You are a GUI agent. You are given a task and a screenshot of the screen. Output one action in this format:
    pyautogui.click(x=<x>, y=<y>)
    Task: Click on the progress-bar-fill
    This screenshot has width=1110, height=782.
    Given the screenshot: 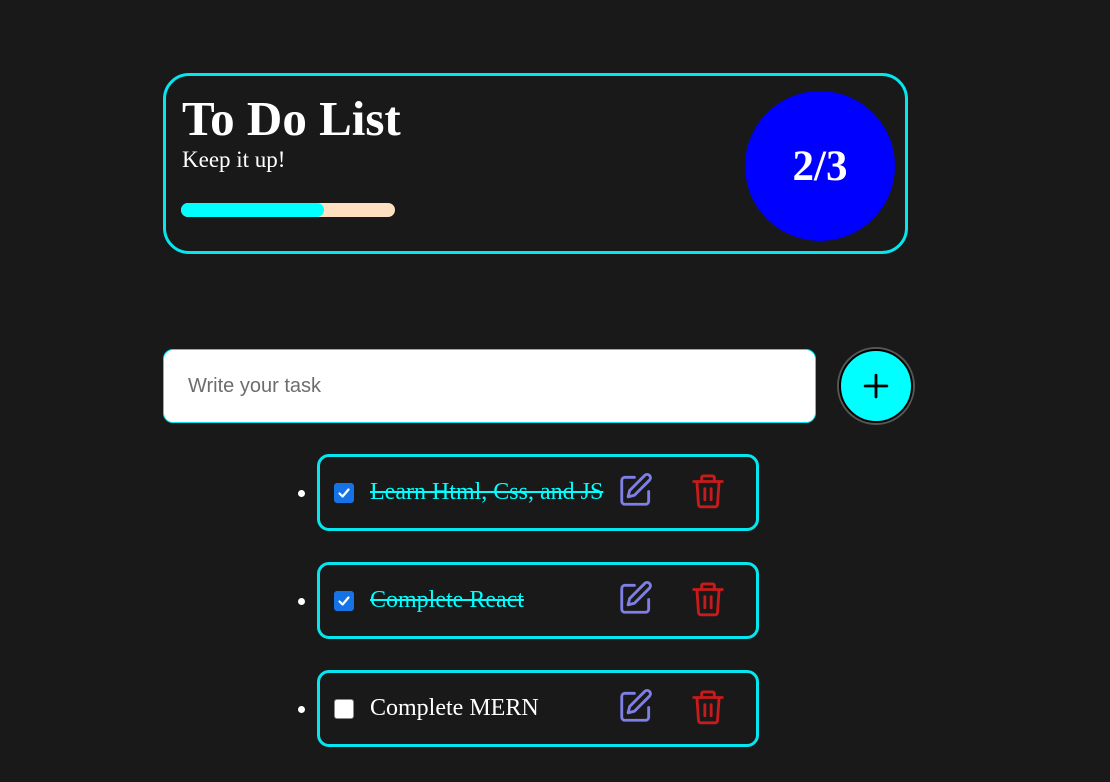 What is the action you would take?
    pyautogui.click(x=252, y=210)
    